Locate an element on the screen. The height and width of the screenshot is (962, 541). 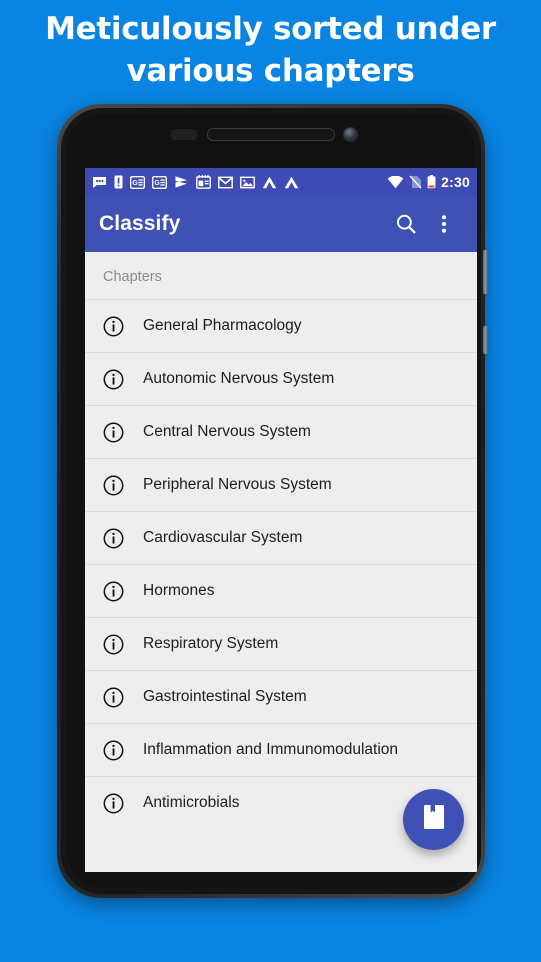
warning-icon is located at coordinates (118, 182).